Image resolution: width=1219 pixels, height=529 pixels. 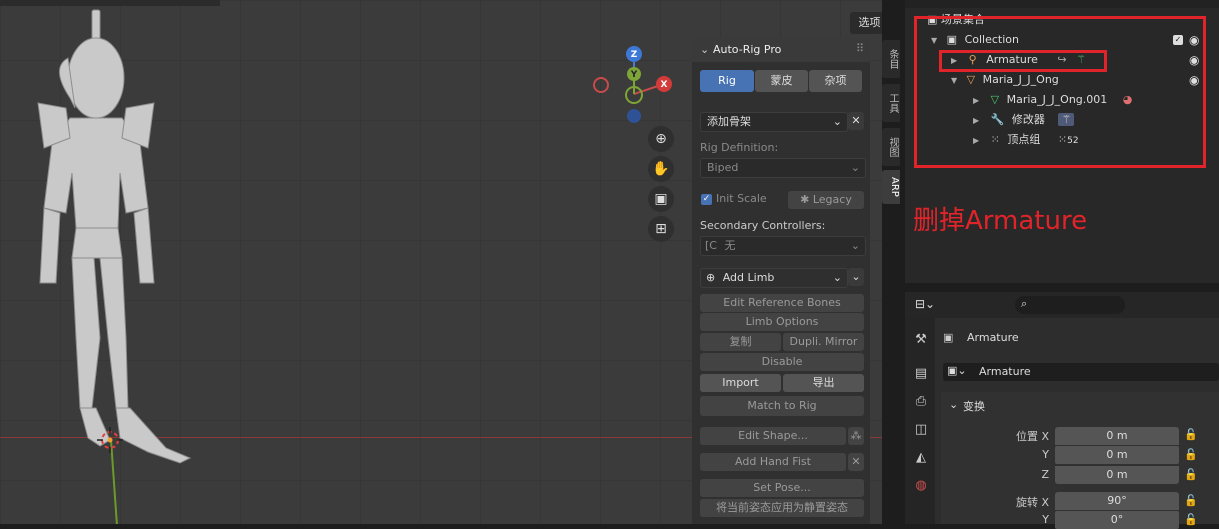 I want to click on search-icon: ⌕, so click(x=1024, y=303).